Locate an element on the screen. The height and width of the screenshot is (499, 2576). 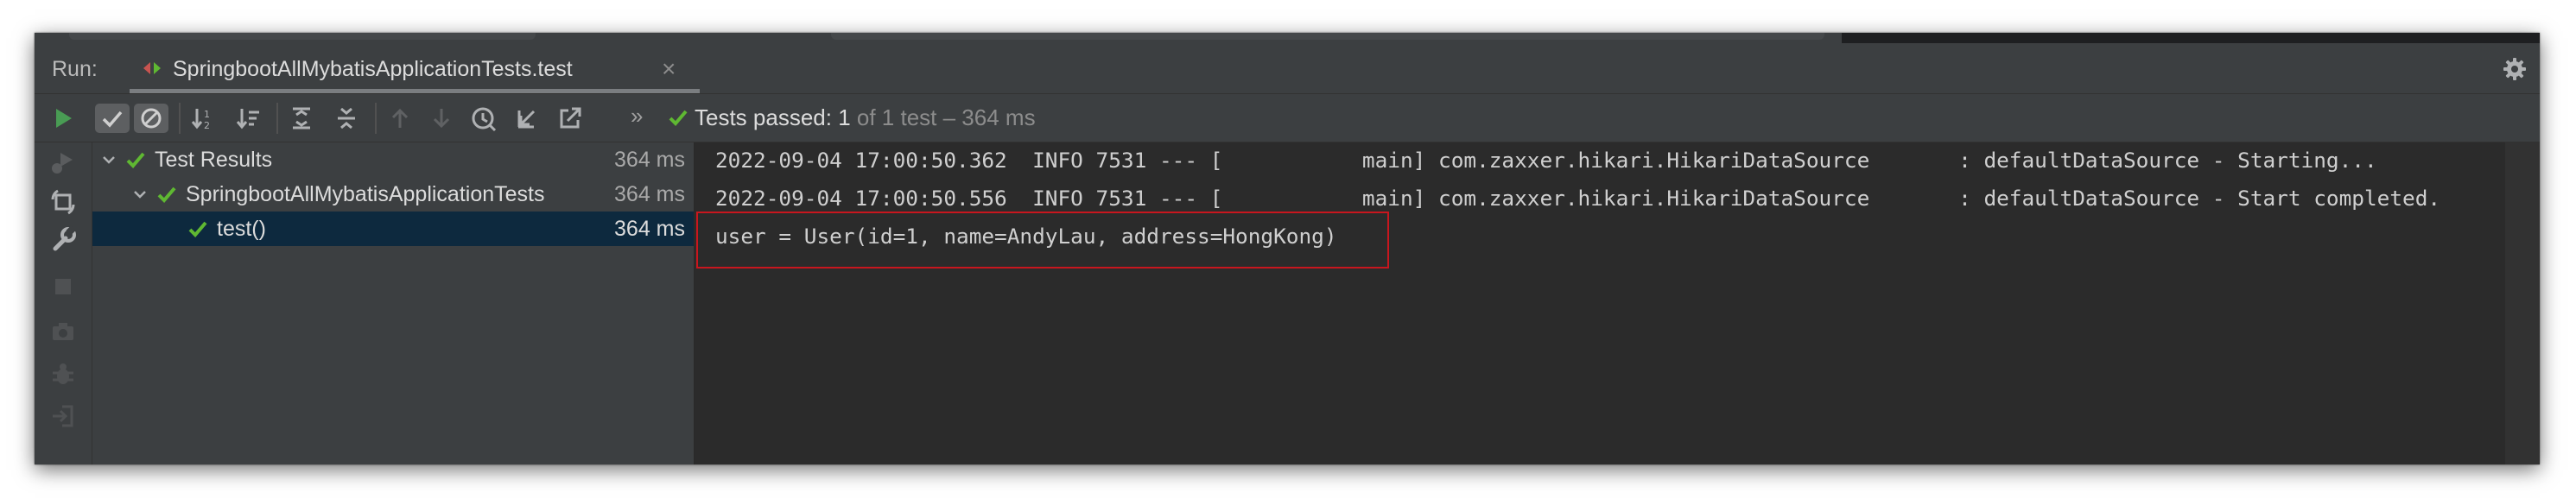
tree-row-label: SpringbootAllMybatisApplicationTests is located at coordinates (365, 194).